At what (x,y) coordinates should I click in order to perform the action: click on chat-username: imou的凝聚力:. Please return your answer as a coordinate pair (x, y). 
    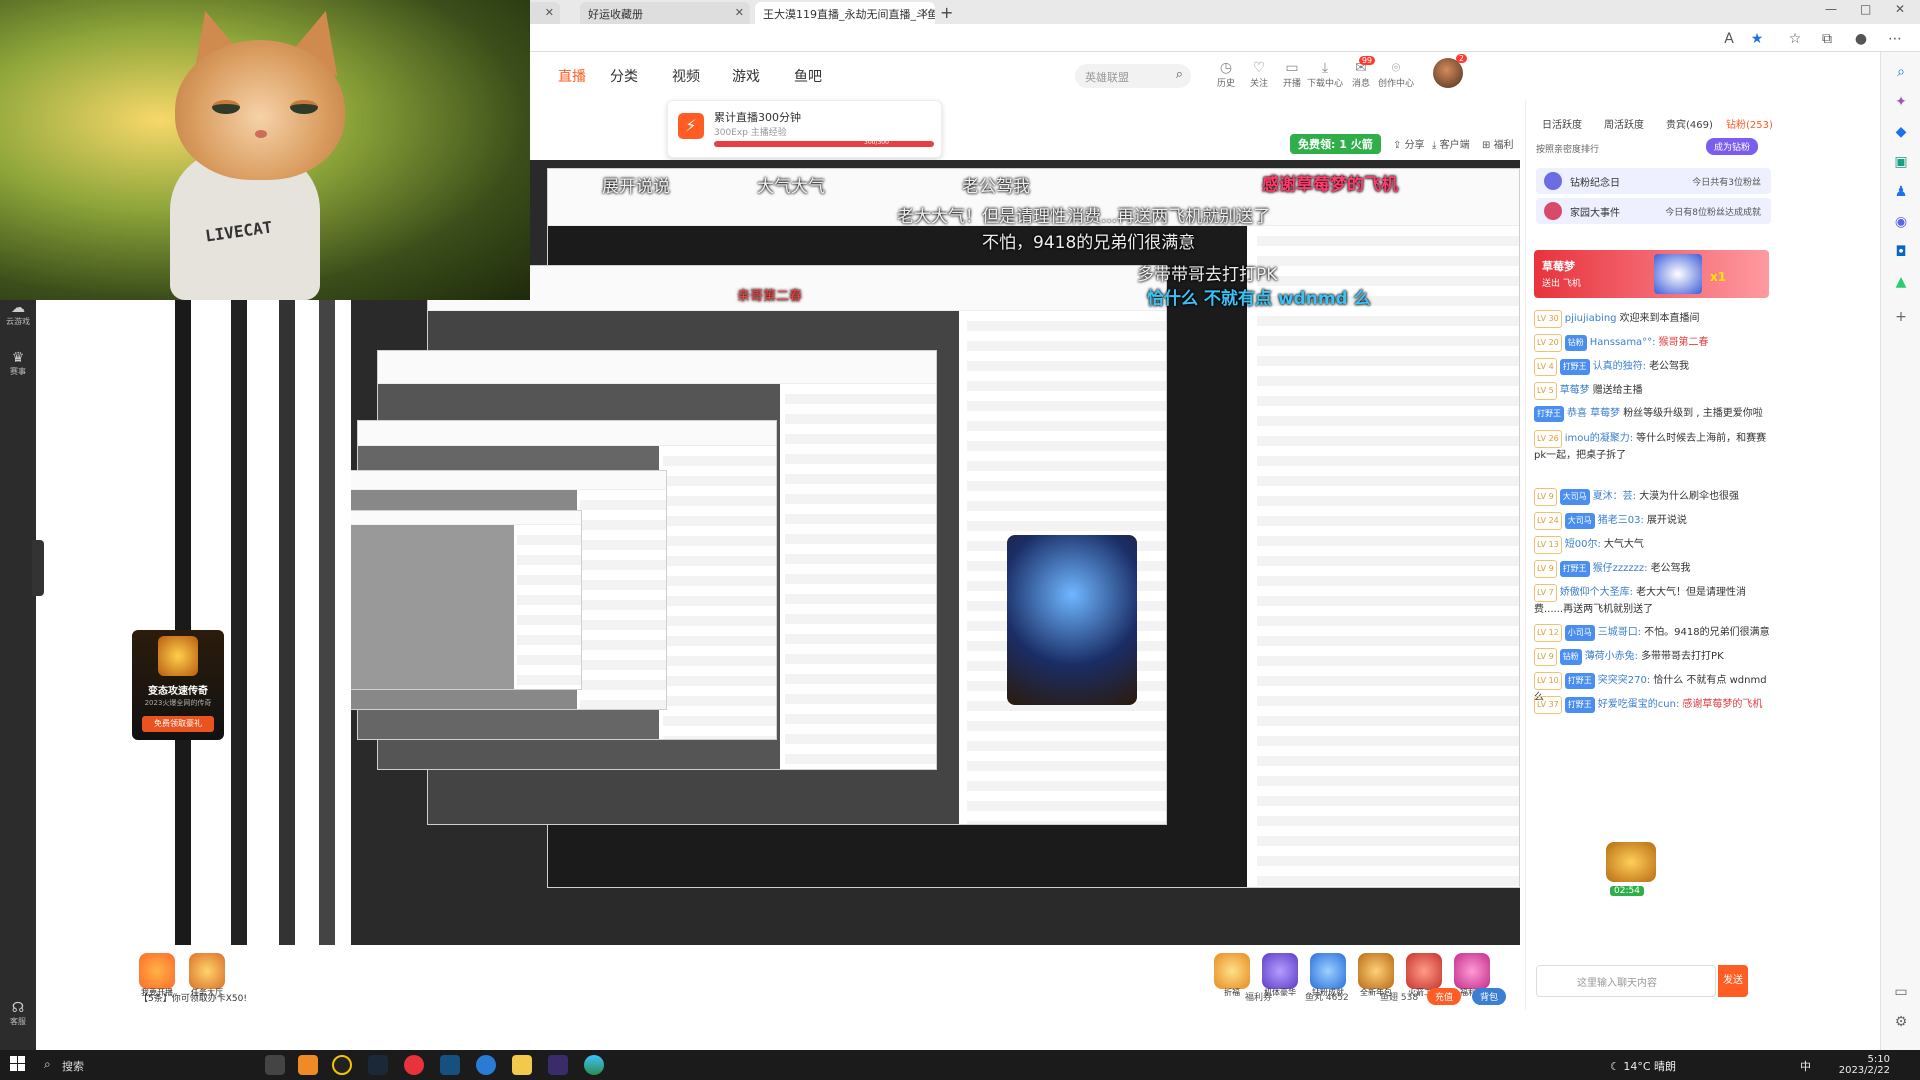
    Looking at the image, I should click on (1599, 438).